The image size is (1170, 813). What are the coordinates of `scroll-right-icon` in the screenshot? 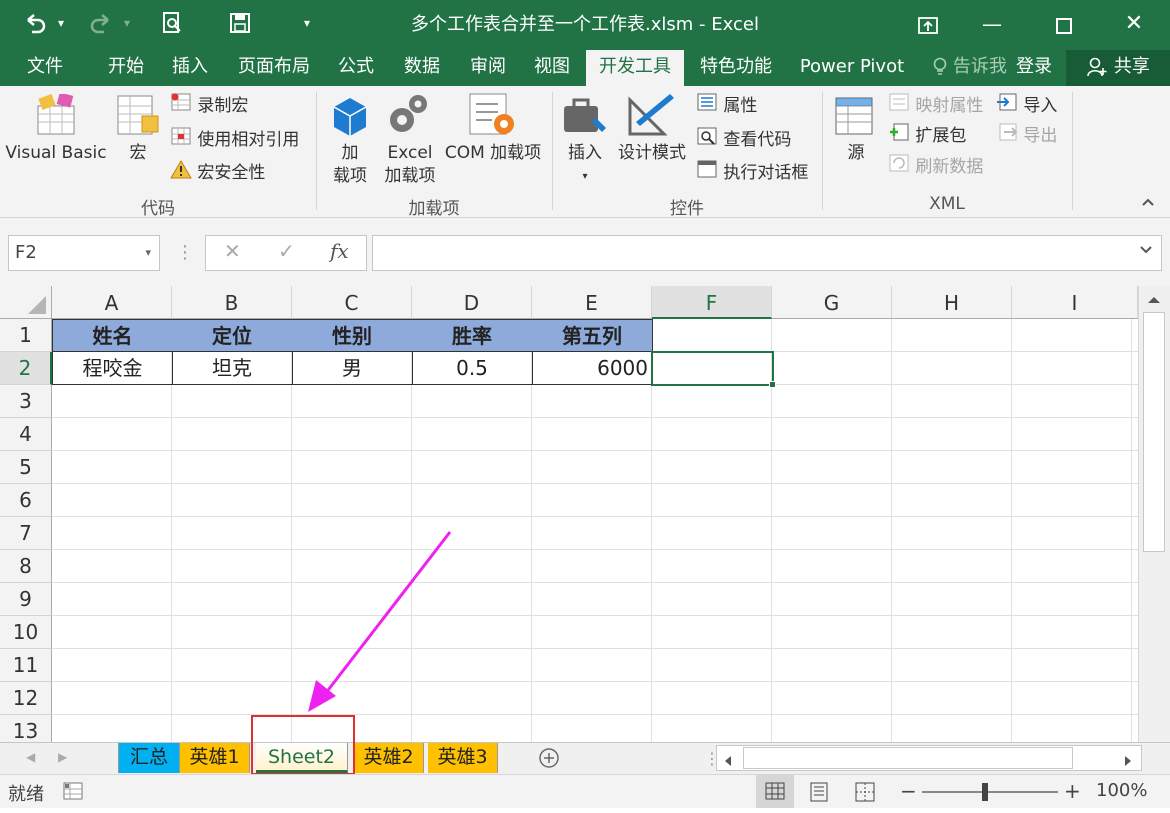 It's located at (1128, 761).